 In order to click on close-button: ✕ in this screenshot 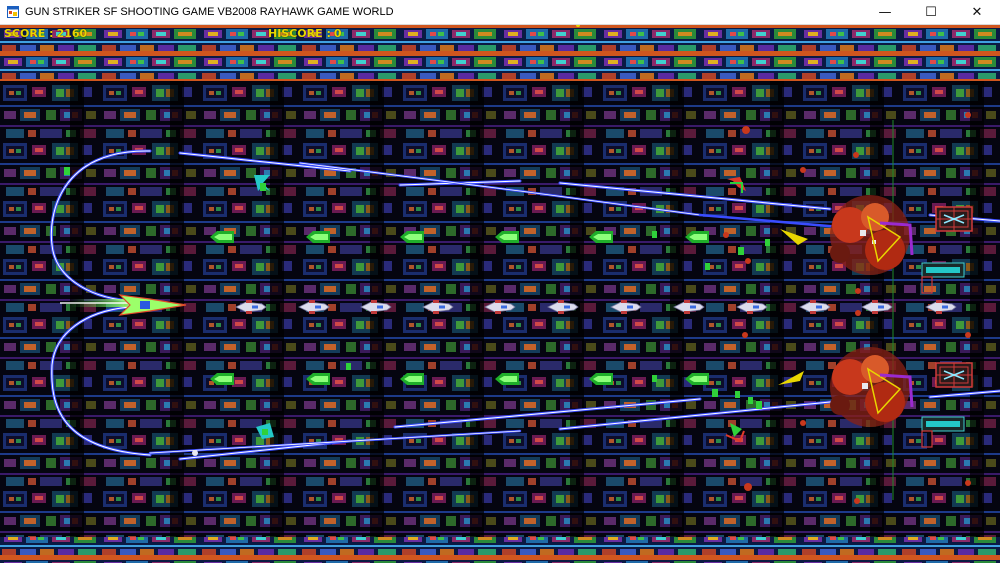, I will do `click(977, 12)`.